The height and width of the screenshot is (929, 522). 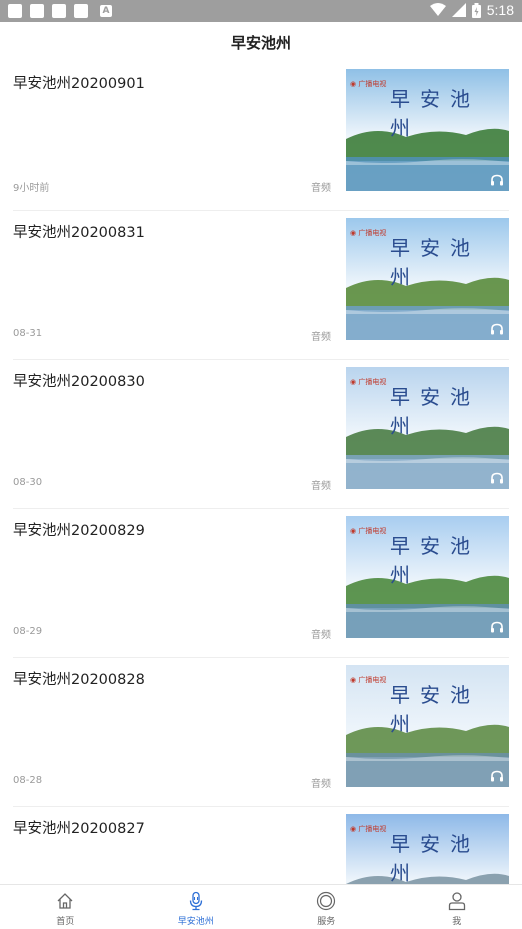 I want to click on nav-item-home: 首页, so click(x=65, y=907).